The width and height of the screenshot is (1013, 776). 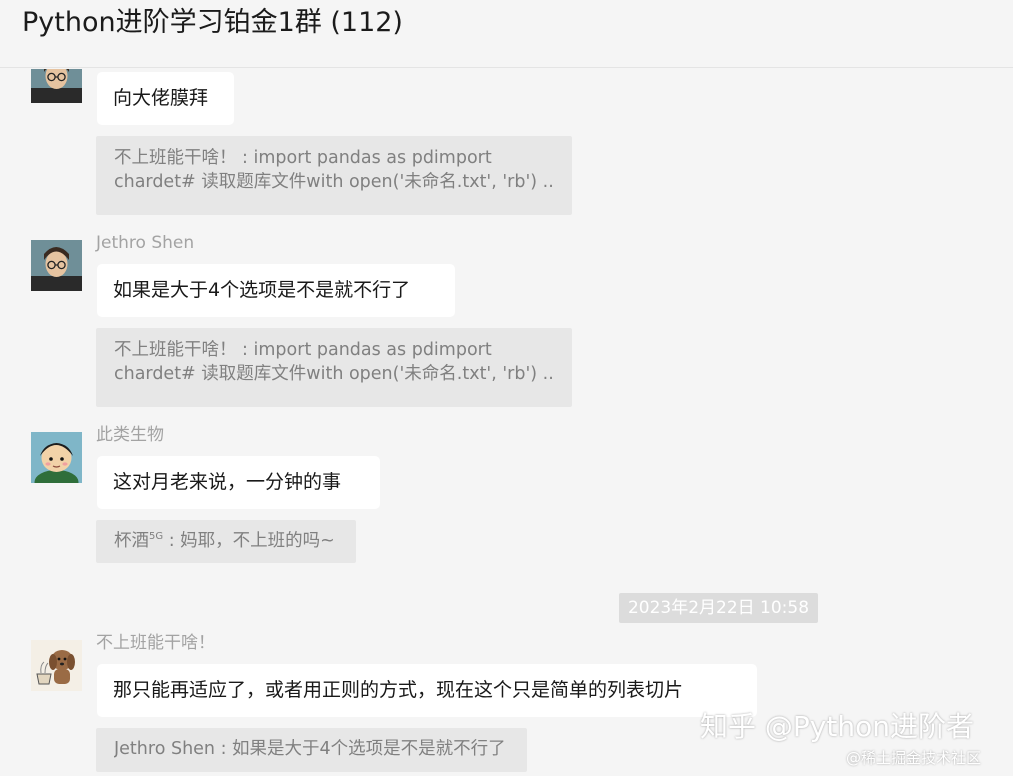 I want to click on sender-name: 不上班能干啥！, so click(x=155, y=643).